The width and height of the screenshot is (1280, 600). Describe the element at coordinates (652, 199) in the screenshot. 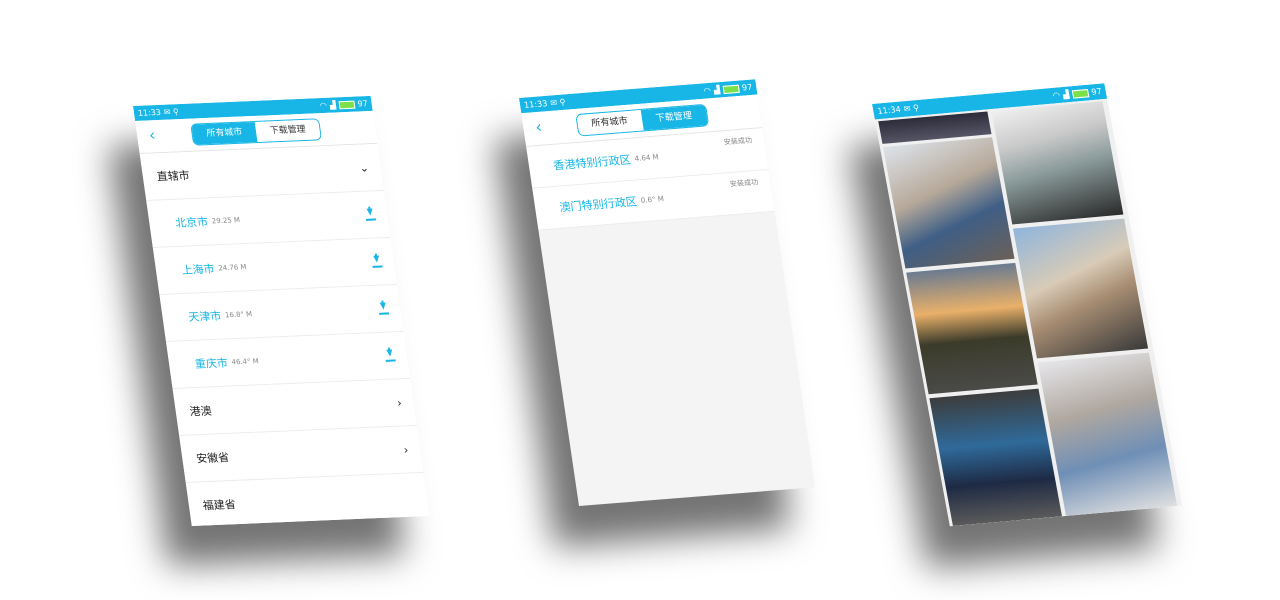

I see `region-size: 0.6° M` at that location.